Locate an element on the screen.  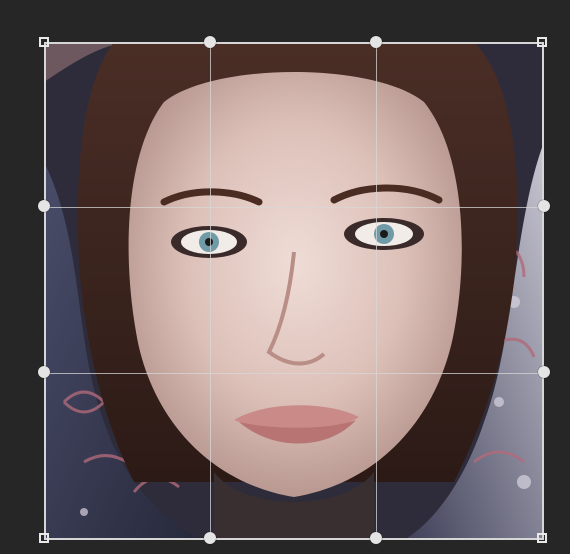
crop-handle-top-left is located at coordinates (44, 42).